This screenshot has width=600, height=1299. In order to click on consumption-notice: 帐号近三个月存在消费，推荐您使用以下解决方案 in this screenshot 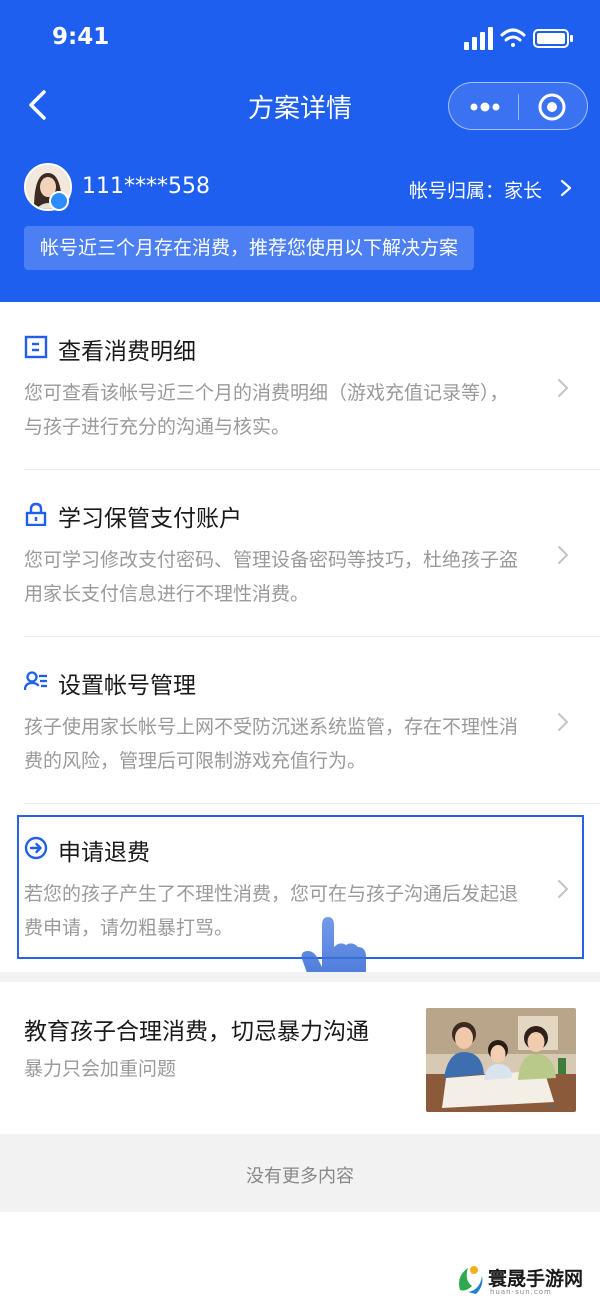, I will do `click(249, 248)`.